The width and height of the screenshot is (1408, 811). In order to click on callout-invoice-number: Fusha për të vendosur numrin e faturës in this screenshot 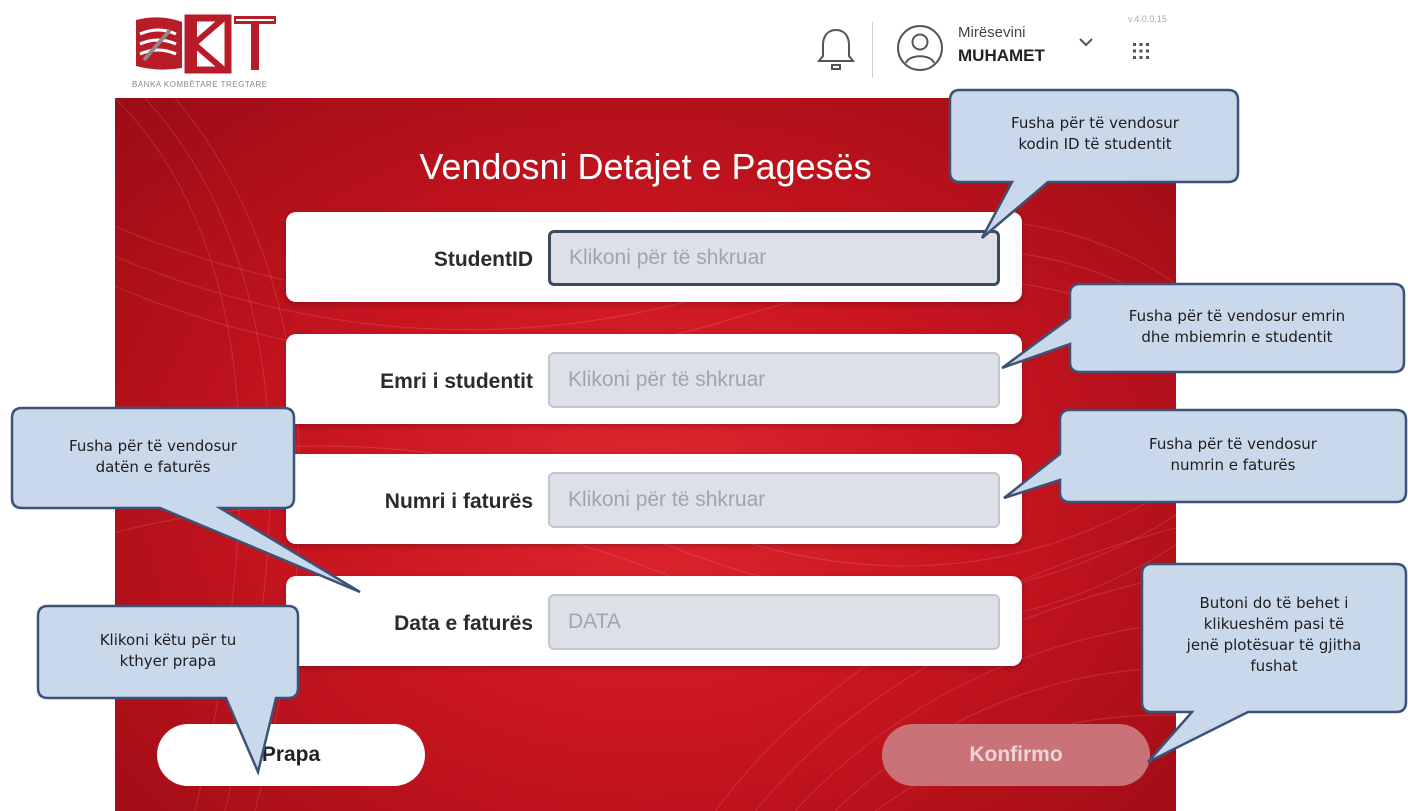, I will do `click(1205, 457)`.